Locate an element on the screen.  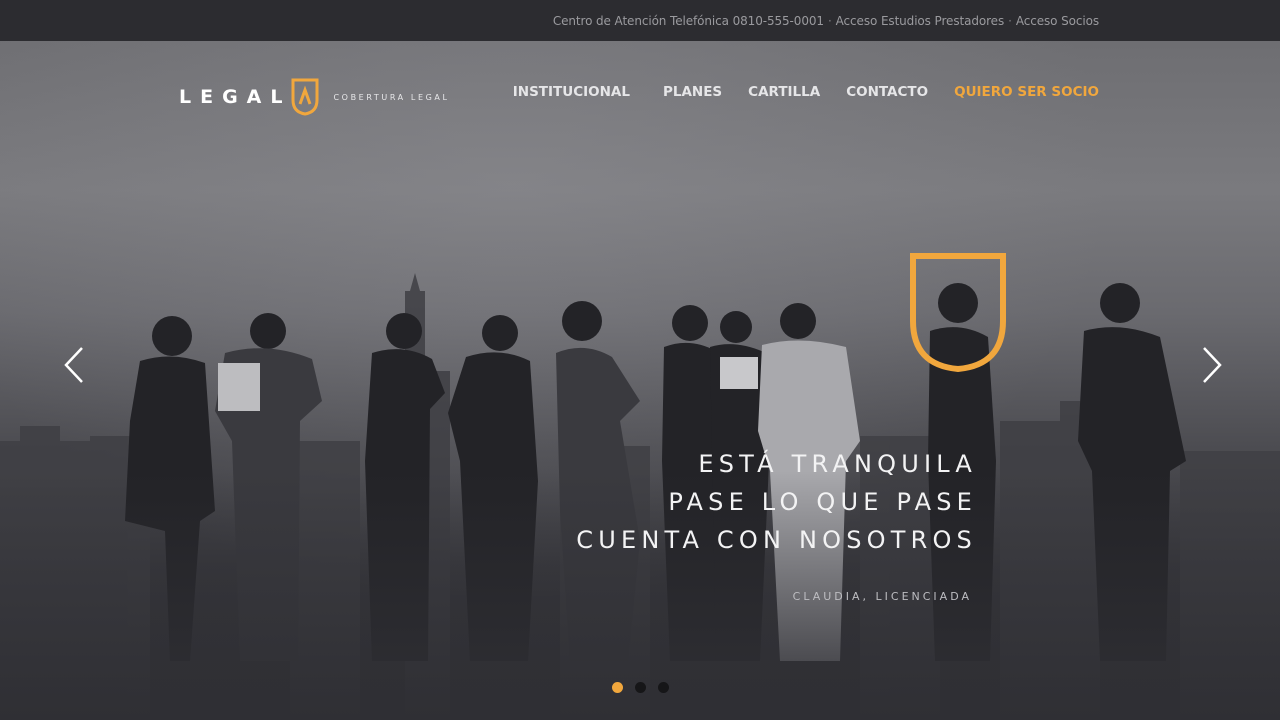
nav-item-contacto: CONTACTO is located at coordinates (887, 92).